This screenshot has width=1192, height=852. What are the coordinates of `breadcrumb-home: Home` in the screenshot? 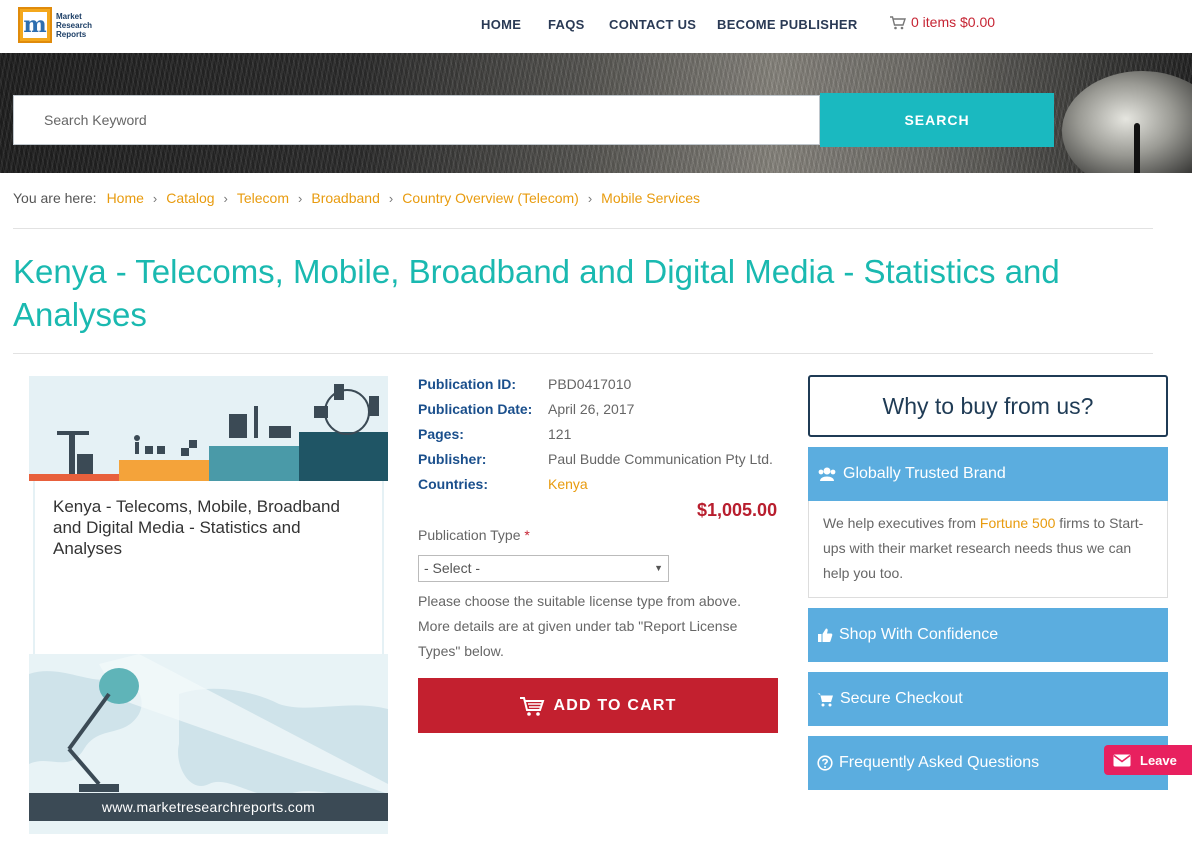 It's located at (125, 198).